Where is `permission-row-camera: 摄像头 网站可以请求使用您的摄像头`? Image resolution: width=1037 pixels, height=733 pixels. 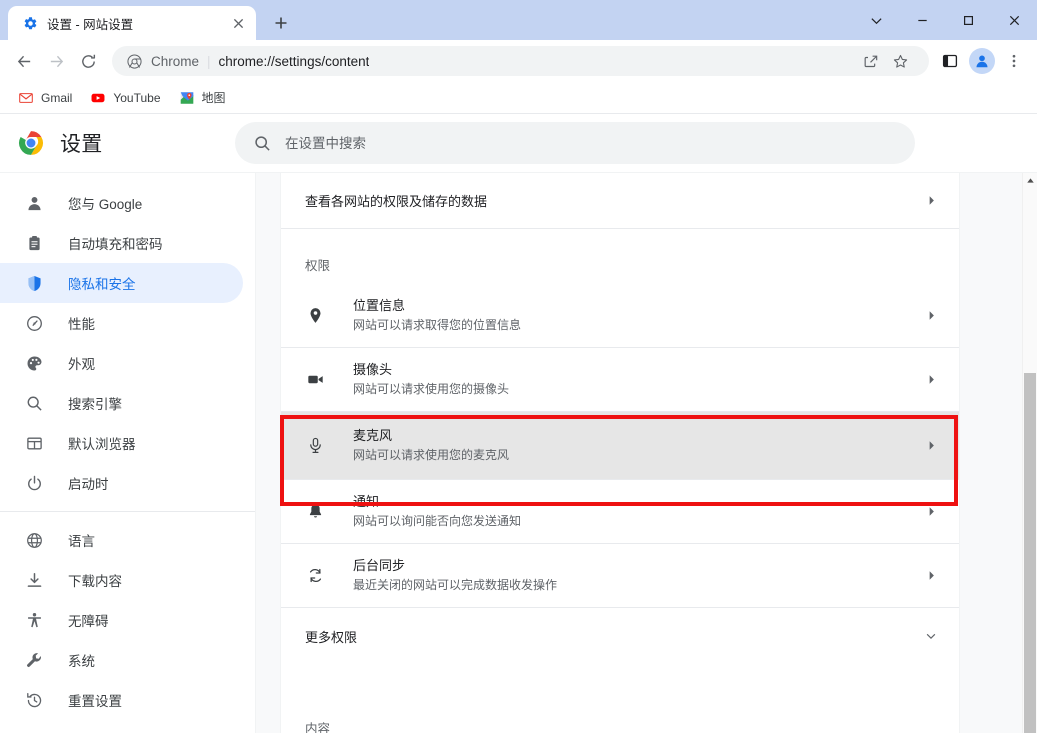
permission-row-camera: 摄像头 网站可以请求使用您的摄像头 is located at coordinates (620, 380).